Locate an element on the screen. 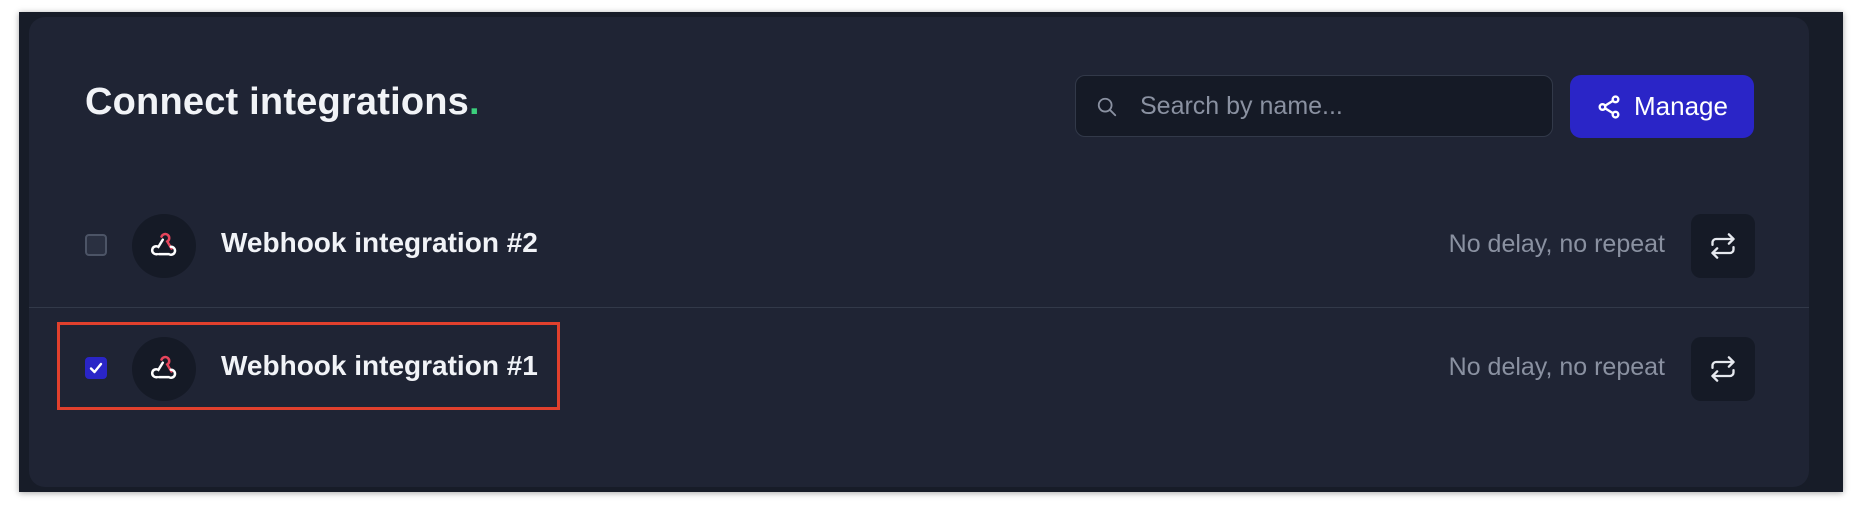  share-nodes-icon is located at coordinates (1609, 106).